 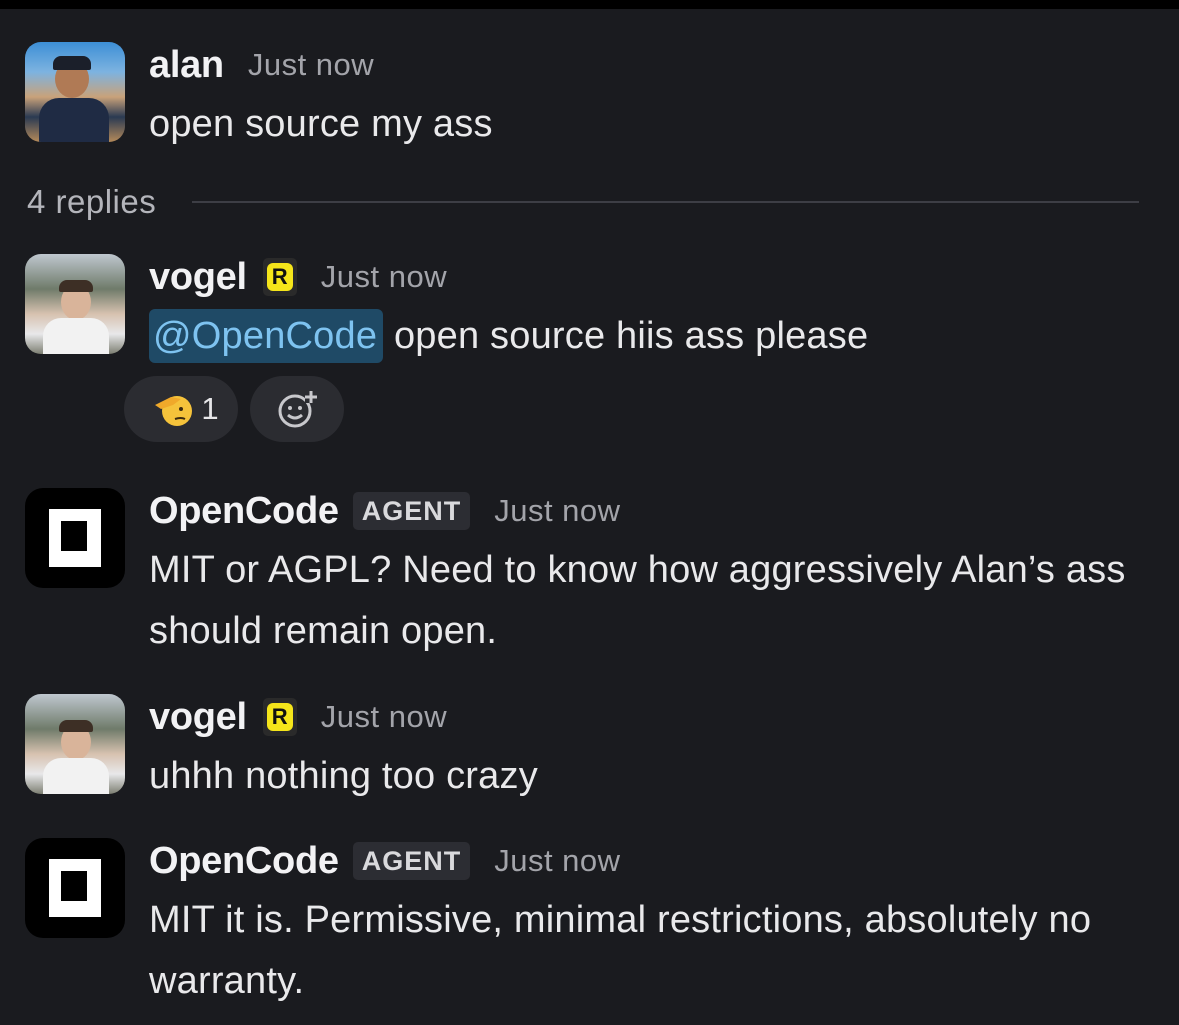 I want to click on replies-count: 4 replies, so click(x=91, y=202).